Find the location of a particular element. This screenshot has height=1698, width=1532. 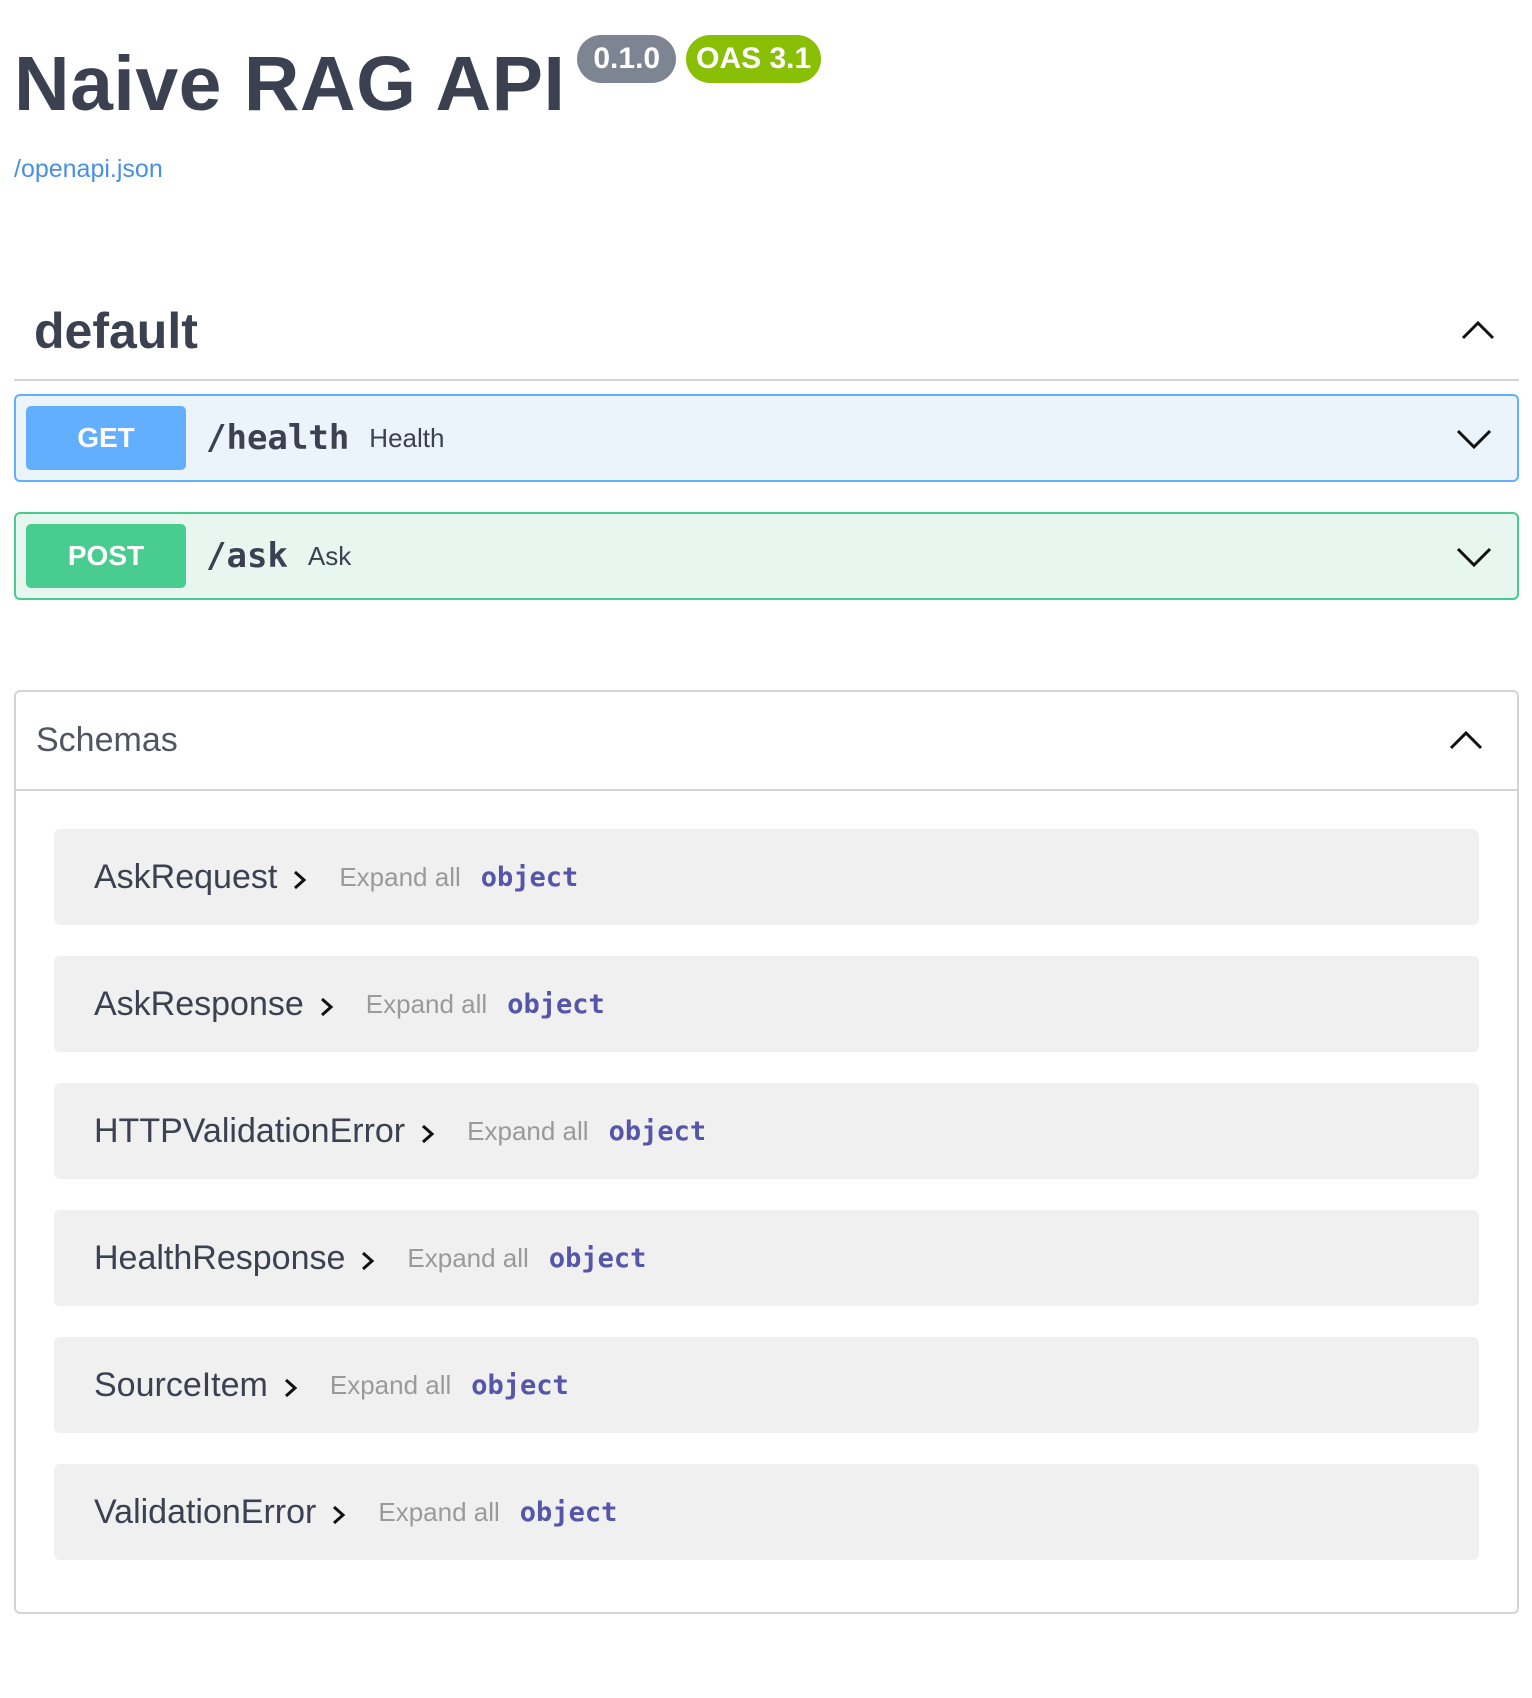

schema-name: AskResponse is located at coordinates (199, 1003).